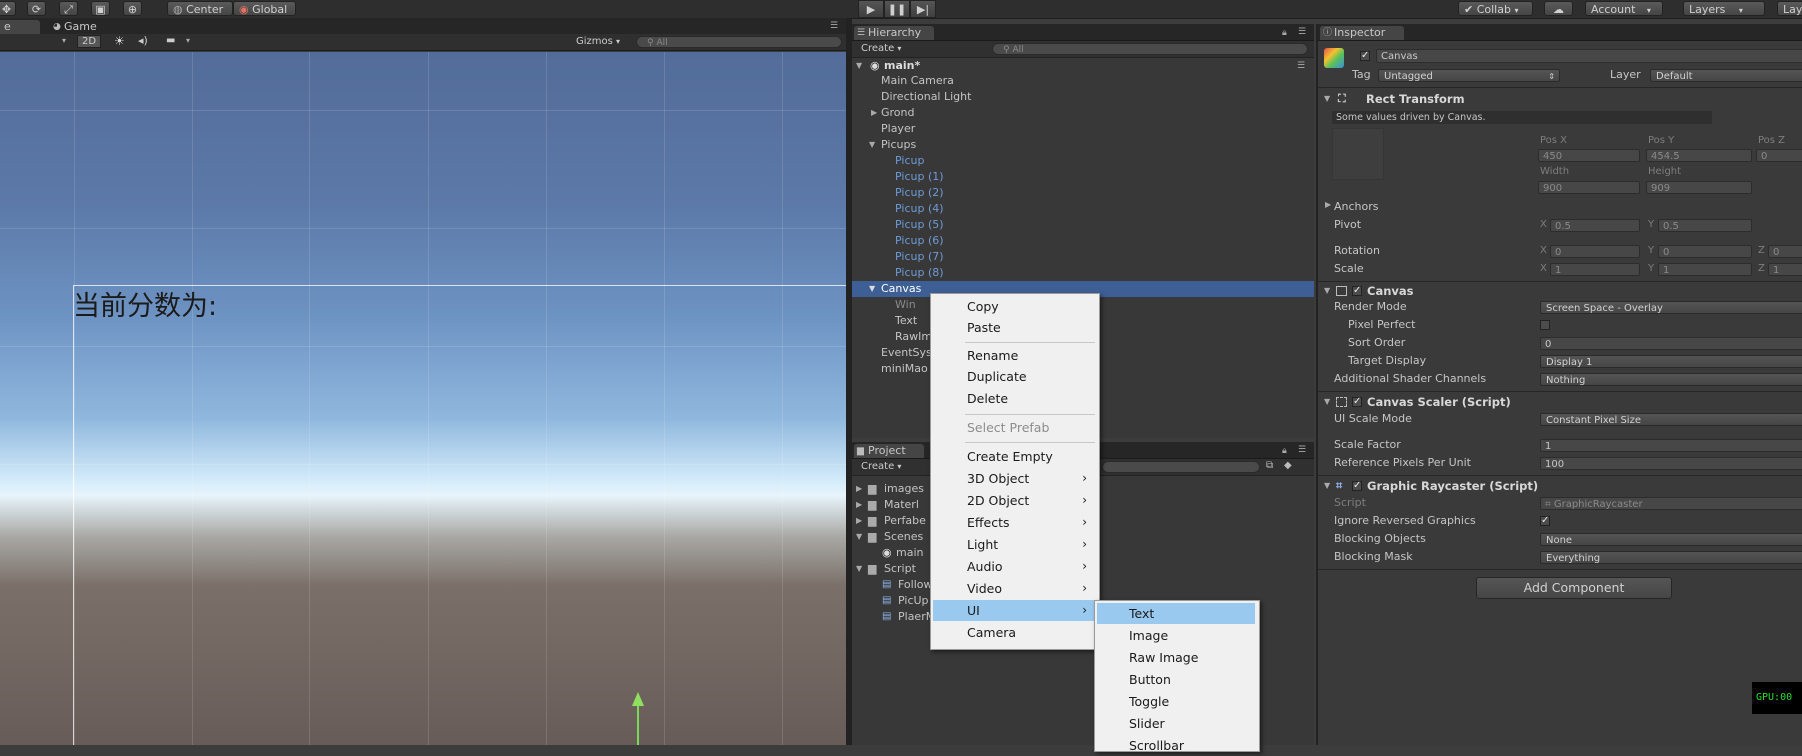 The image size is (1802, 756). What do you see at coordinates (1574, 588) in the screenshot?
I see `add-component-button: Add Component` at bounding box center [1574, 588].